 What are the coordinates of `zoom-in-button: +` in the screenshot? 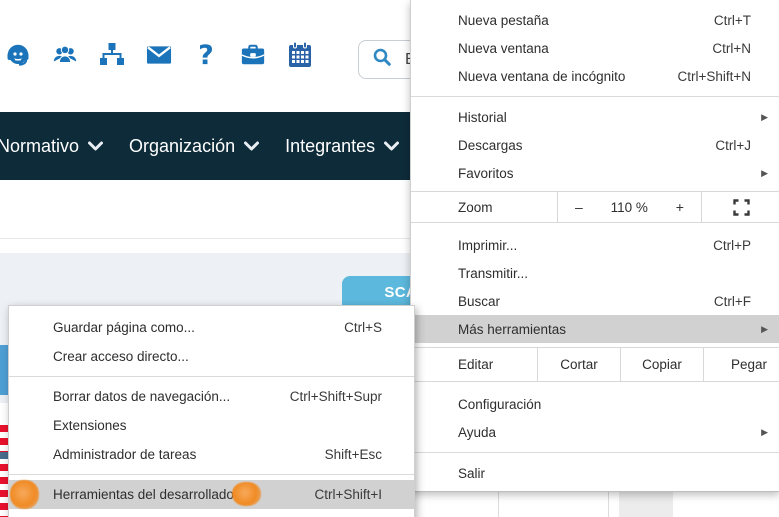 It's located at (680, 207).